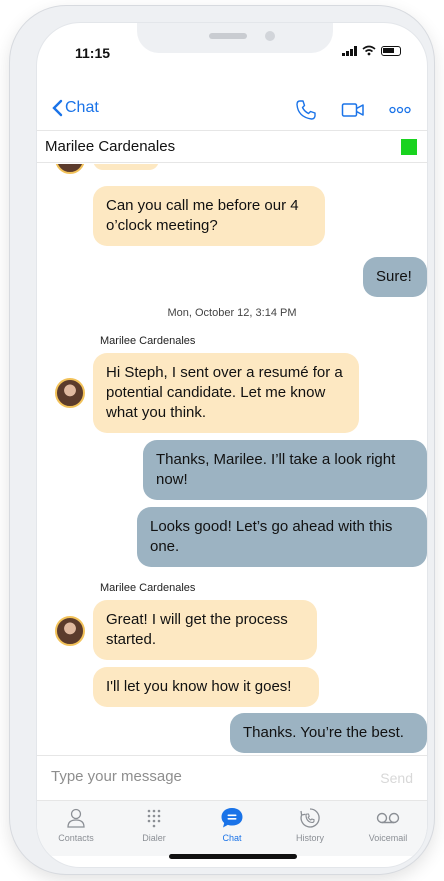 This screenshot has height=881, width=444. What do you see at coordinates (228, 36) in the screenshot?
I see `speaker` at bounding box center [228, 36].